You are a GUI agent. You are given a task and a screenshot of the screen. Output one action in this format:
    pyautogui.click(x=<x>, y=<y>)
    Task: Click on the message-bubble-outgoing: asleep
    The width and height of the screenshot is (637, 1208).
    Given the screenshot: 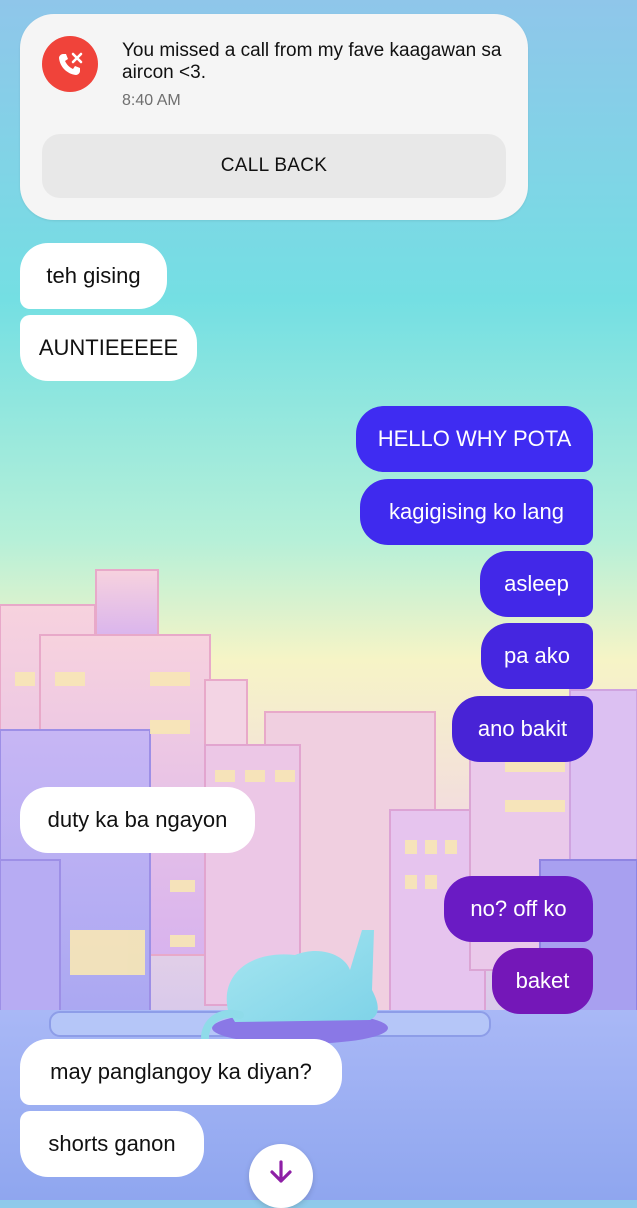 What is the action you would take?
    pyautogui.click(x=536, y=584)
    